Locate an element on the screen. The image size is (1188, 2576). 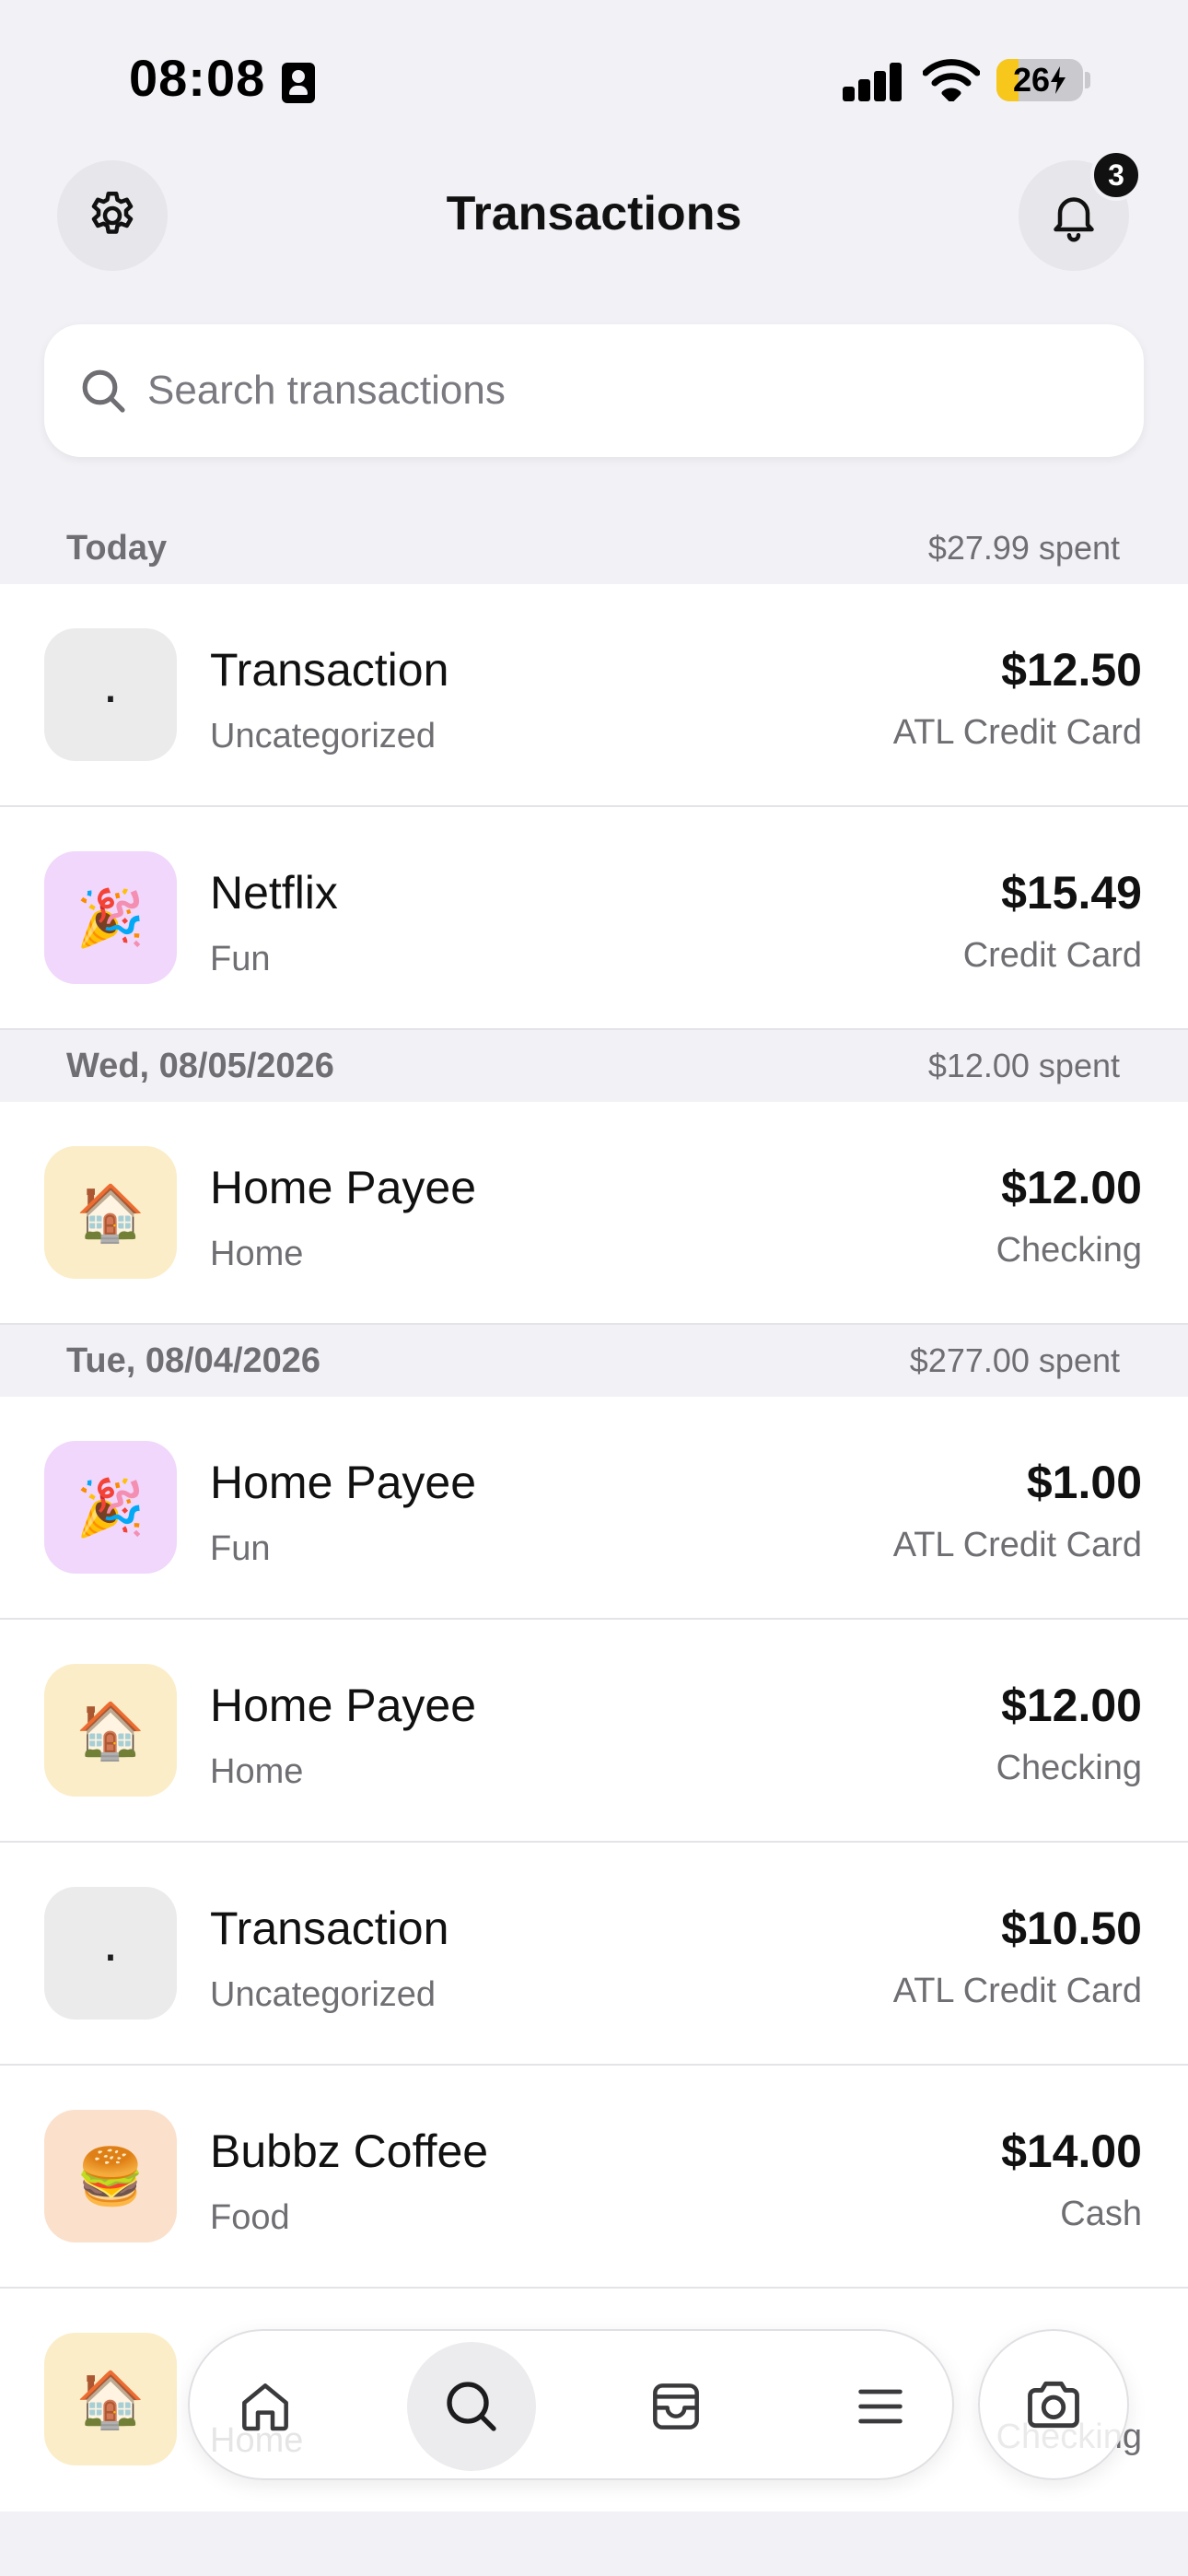
section-date: Wed, 08/05/2026 is located at coordinates (200, 1065).